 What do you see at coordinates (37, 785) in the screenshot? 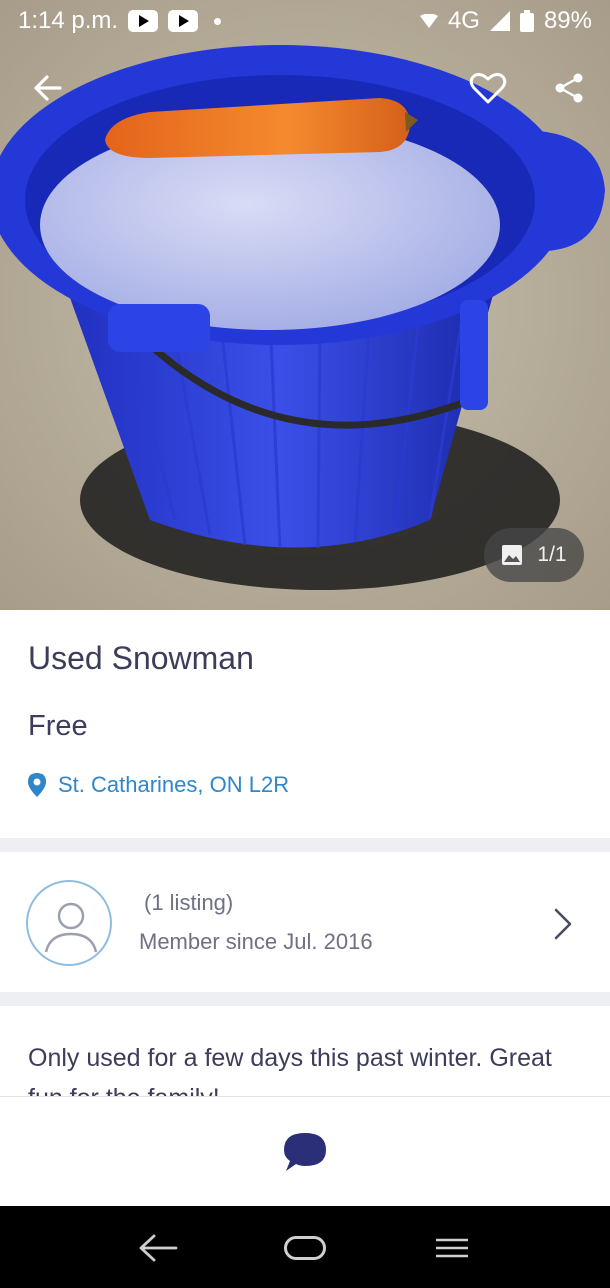
I see `location-pin-icon` at bounding box center [37, 785].